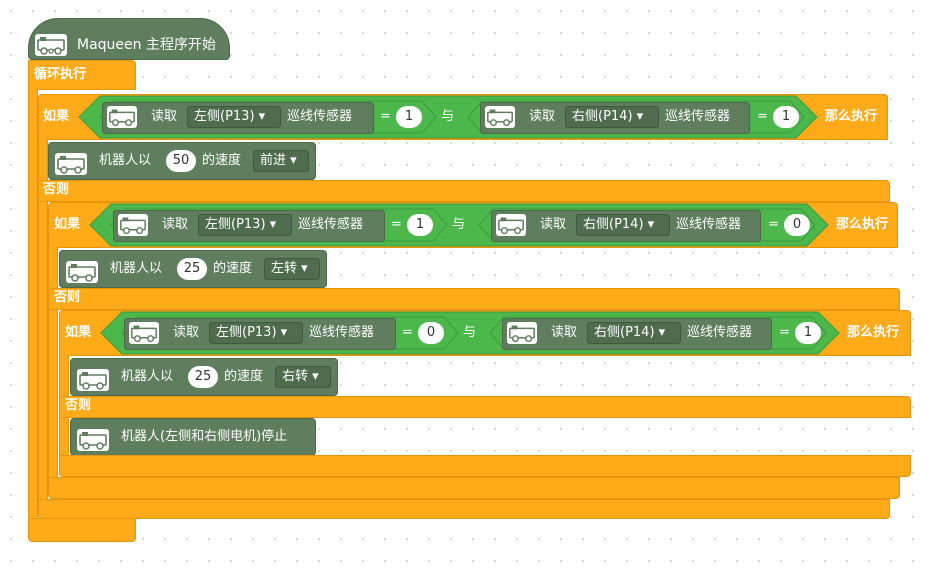  I want to click on speed-pill: 50, so click(181, 161).